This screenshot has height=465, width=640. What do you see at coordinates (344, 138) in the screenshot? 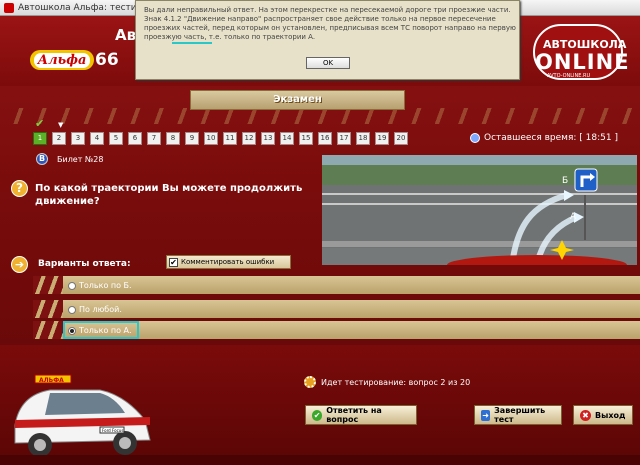
I see `question-number-17: 17` at bounding box center [344, 138].